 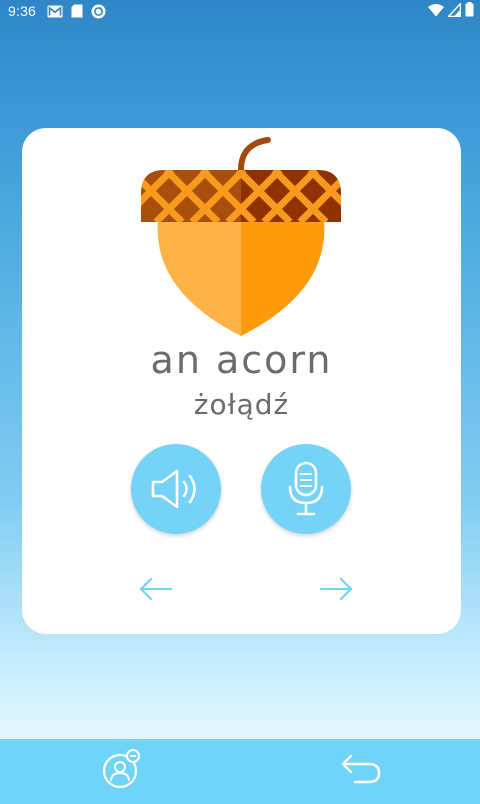 What do you see at coordinates (241, 404) in the screenshot?
I see `word-translation: żołądź` at bounding box center [241, 404].